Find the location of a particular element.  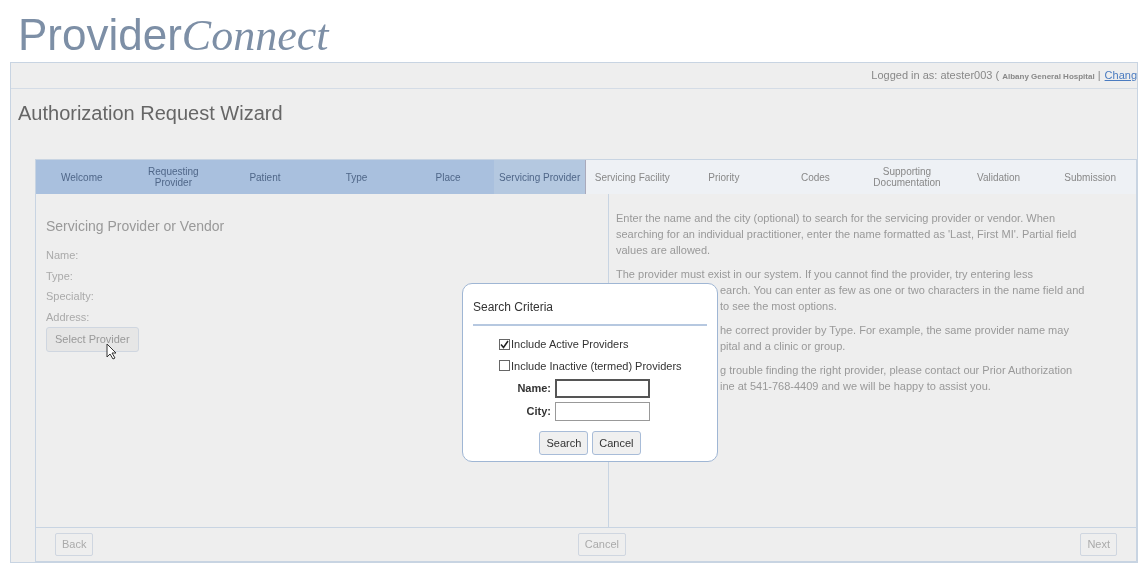

dialog-button: Cancel is located at coordinates (616, 443).